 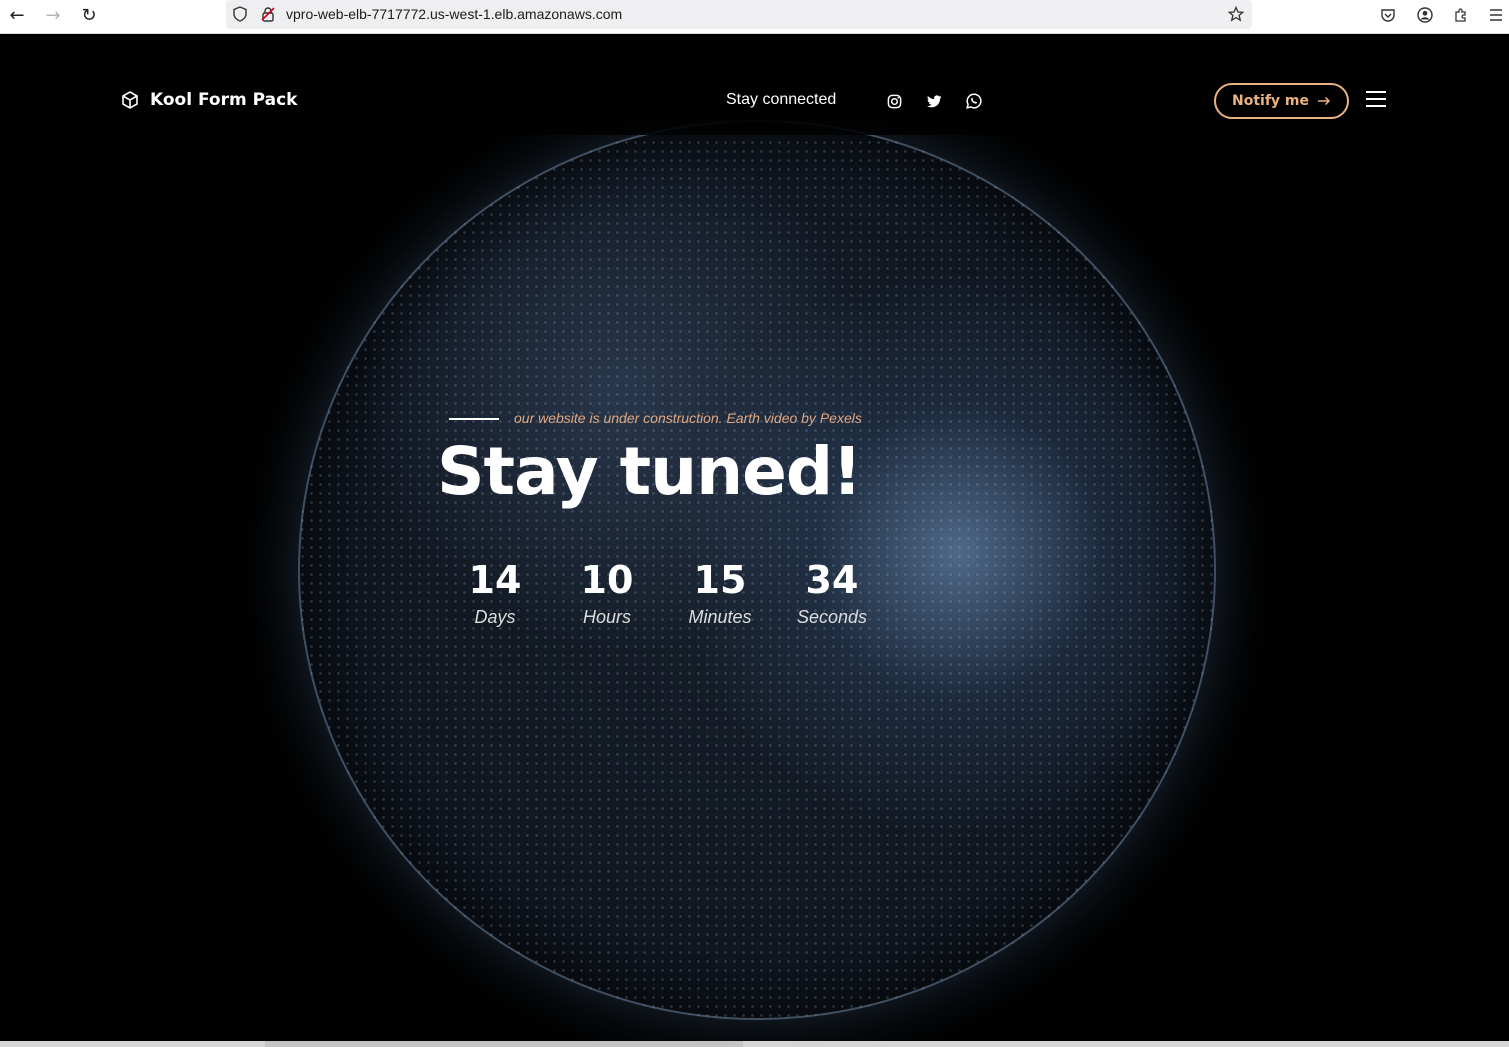 I want to click on countdown-hours: 10 Hours, so click(x=607, y=592).